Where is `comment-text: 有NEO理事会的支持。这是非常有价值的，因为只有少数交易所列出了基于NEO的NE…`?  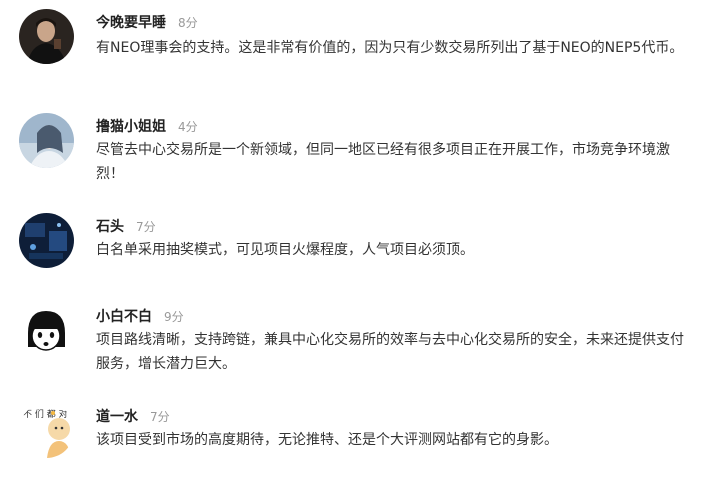
comment-text: 有NEO理事会的支持。这是非常有价值的，因为只有少数交易所列出了基于NEO的NE… is located at coordinates (390, 48).